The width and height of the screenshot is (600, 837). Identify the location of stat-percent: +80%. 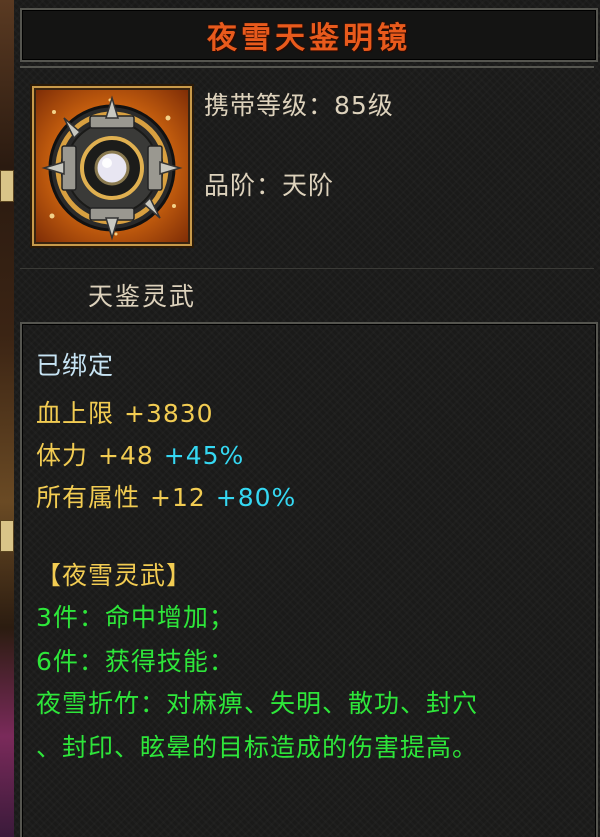
(256, 497).